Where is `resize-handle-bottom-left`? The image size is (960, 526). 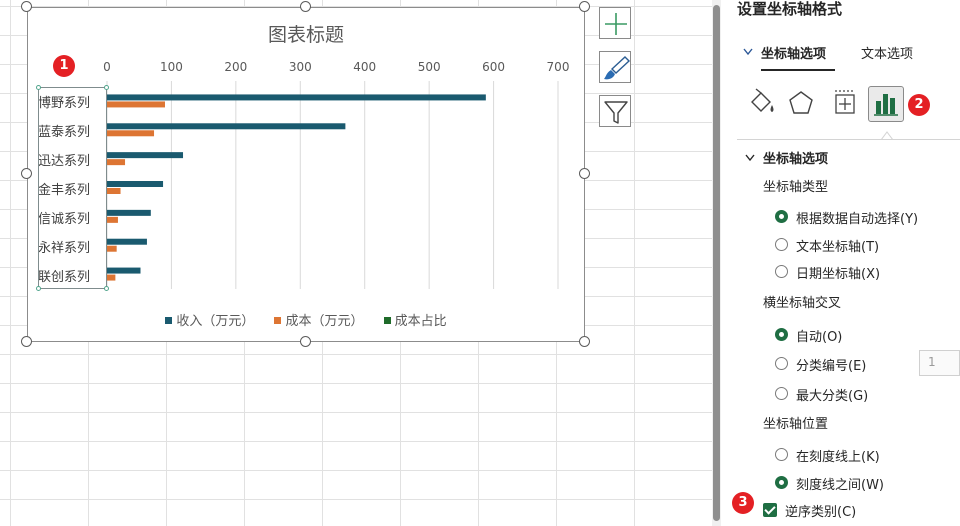 resize-handle-bottom-left is located at coordinates (26, 341).